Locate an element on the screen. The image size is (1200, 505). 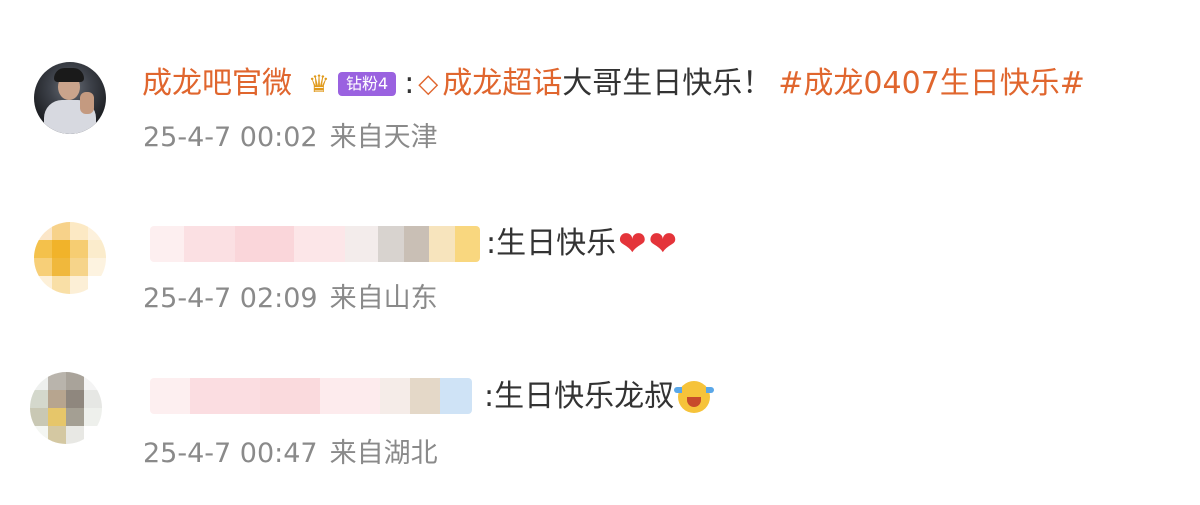
comment-meta: 25-4-7 00:02 来自天津 is located at coordinates (290, 138).